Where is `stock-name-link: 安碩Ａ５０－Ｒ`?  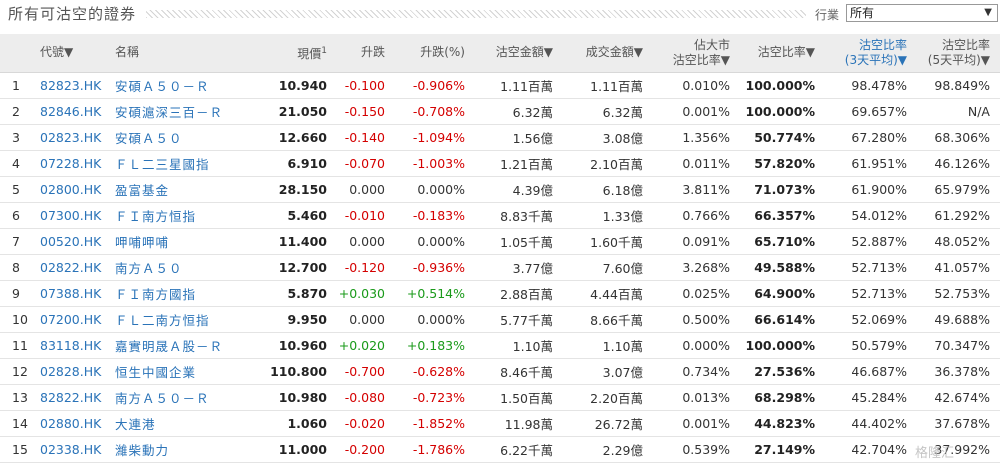 stock-name-link: 安碩Ａ５０－Ｒ is located at coordinates (187, 85).